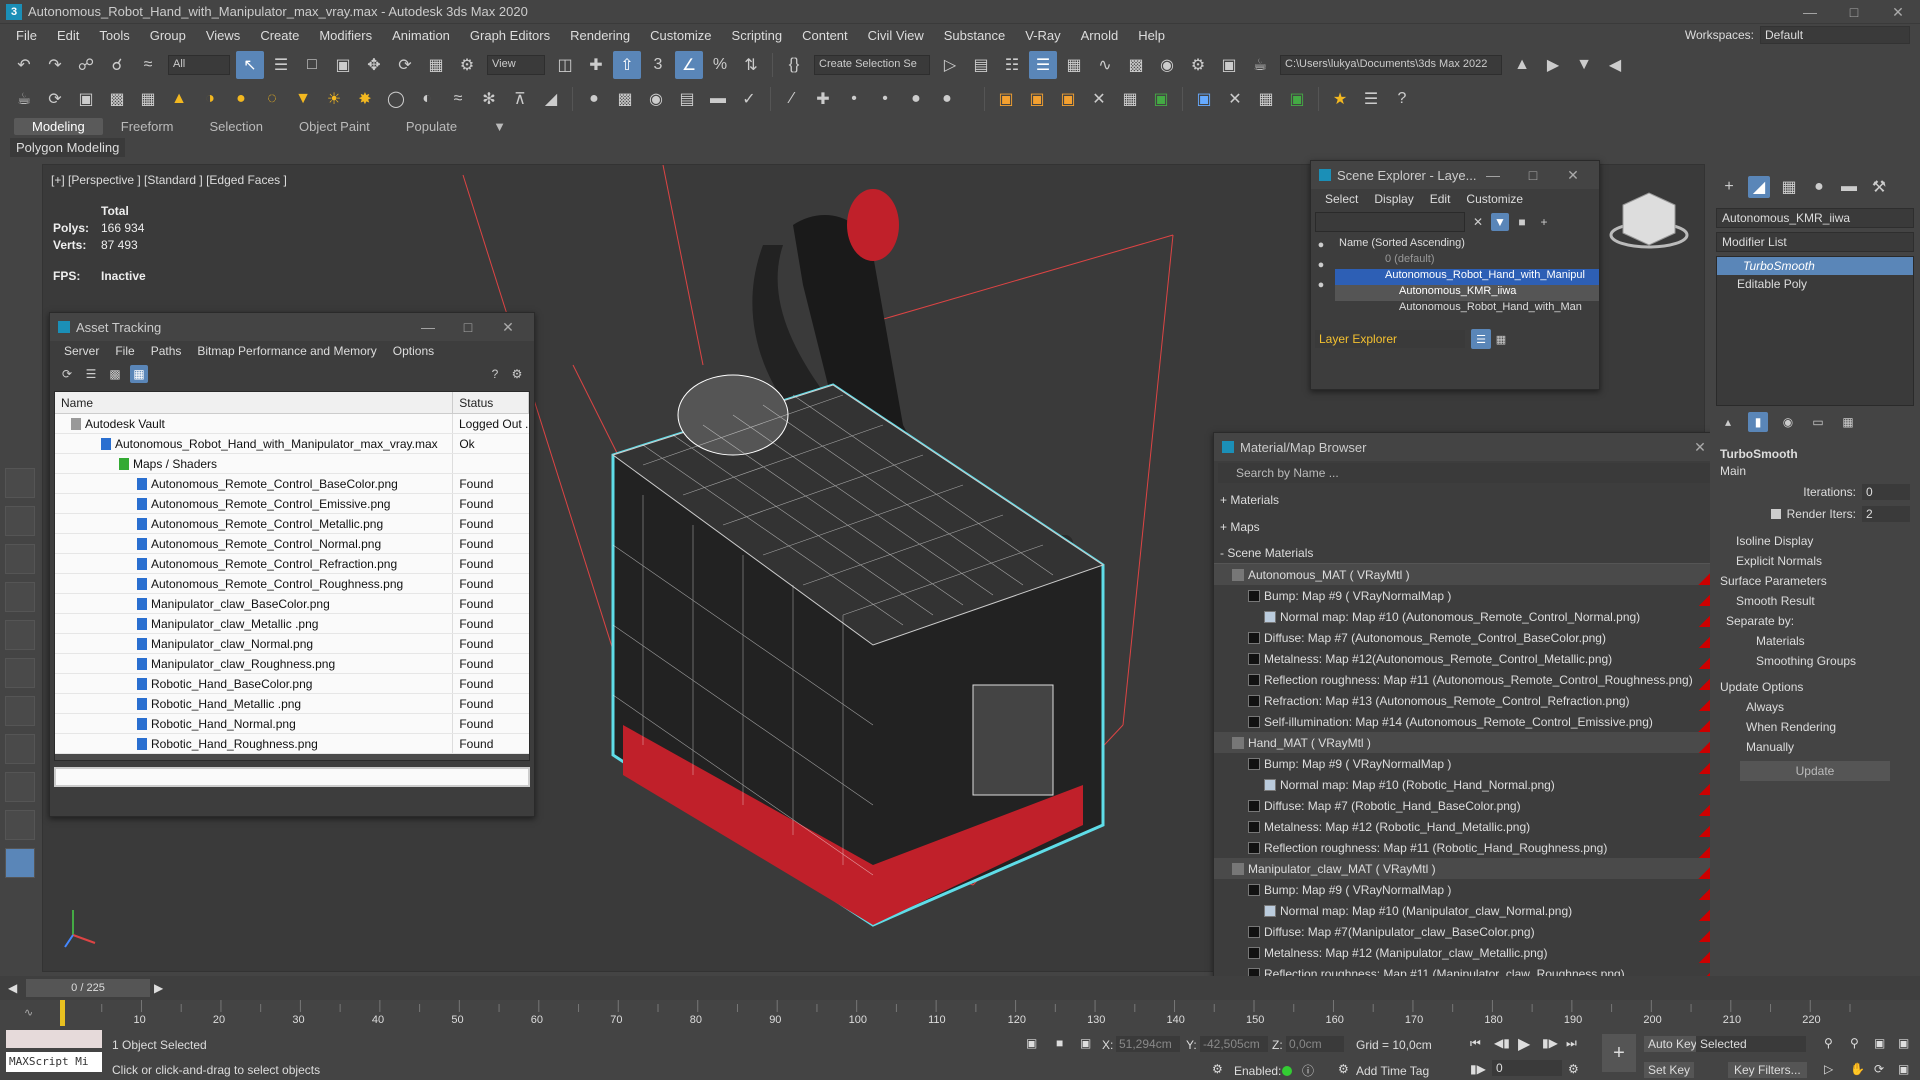 The width and height of the screenshot is (1920, 1080). What do you see at coordinates (1105, 65) in the screenshot?
I see `curve-editor-icon: ∿` at bounding box center [1105, 65].